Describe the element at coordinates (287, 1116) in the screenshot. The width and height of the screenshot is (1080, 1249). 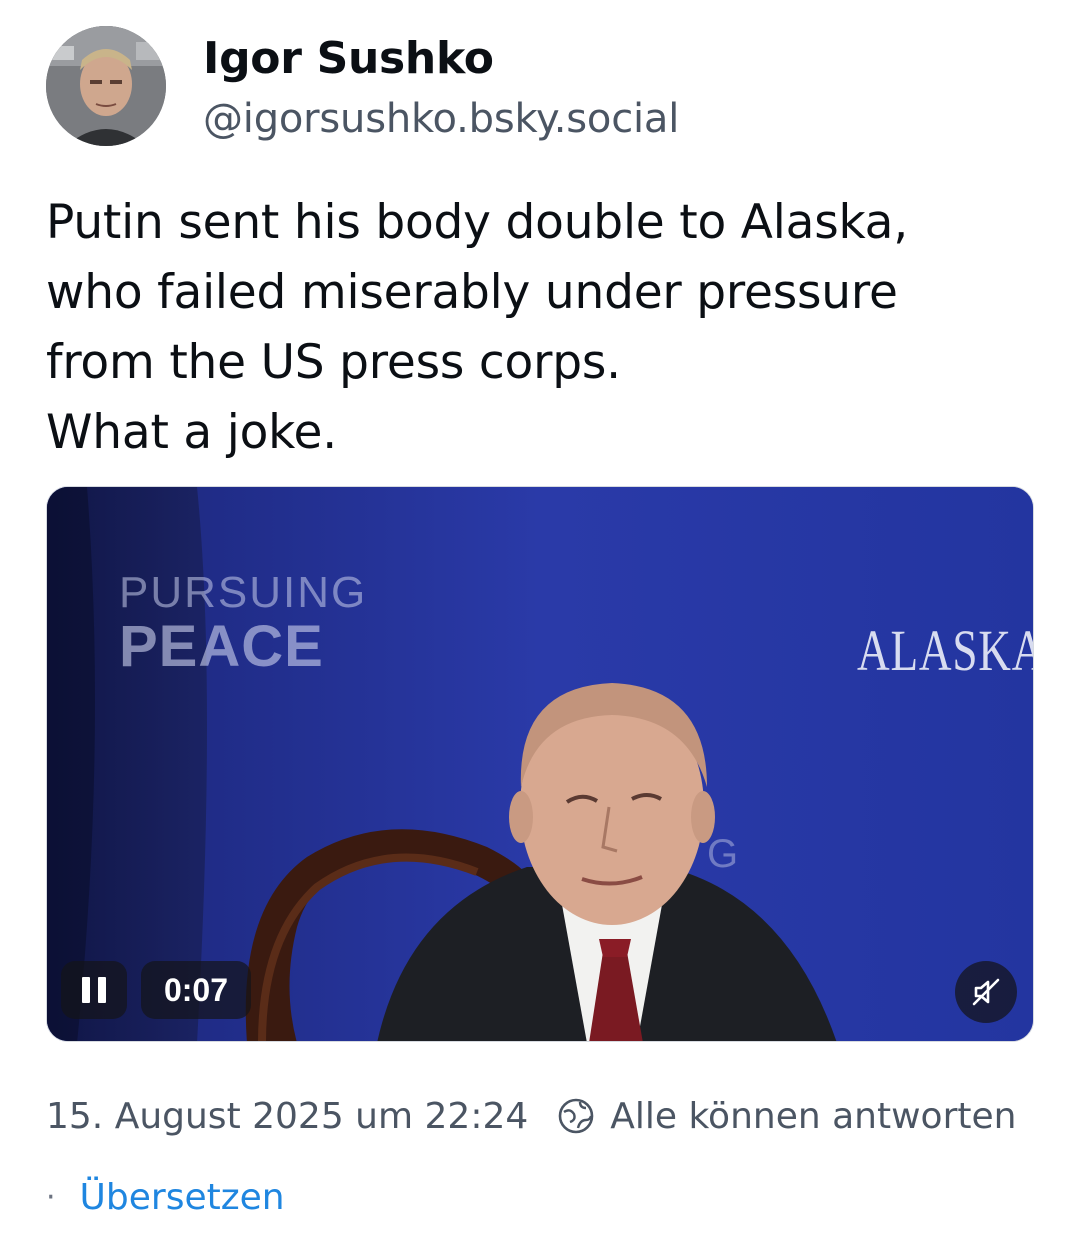
I see `post-timestamp: 15. August 2025 um 22:24` at that location.